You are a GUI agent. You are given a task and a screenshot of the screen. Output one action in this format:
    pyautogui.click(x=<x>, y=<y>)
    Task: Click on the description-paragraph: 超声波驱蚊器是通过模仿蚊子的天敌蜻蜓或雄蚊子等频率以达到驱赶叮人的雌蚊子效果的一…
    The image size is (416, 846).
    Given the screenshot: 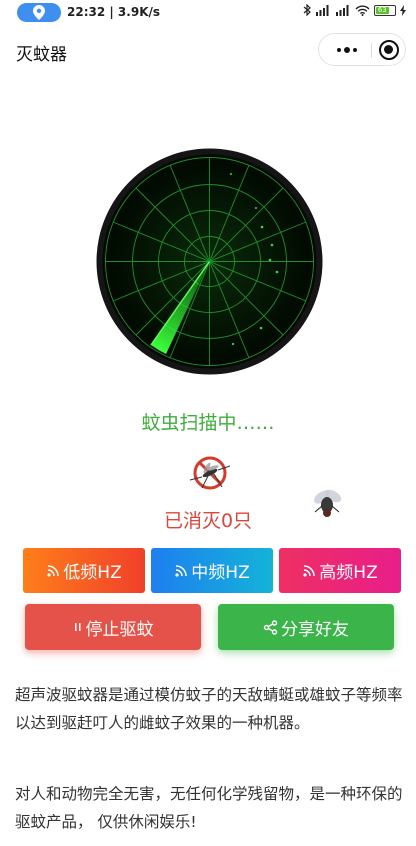 What is the action you would take?
    pyautogui.click(x=209, y=709)
    